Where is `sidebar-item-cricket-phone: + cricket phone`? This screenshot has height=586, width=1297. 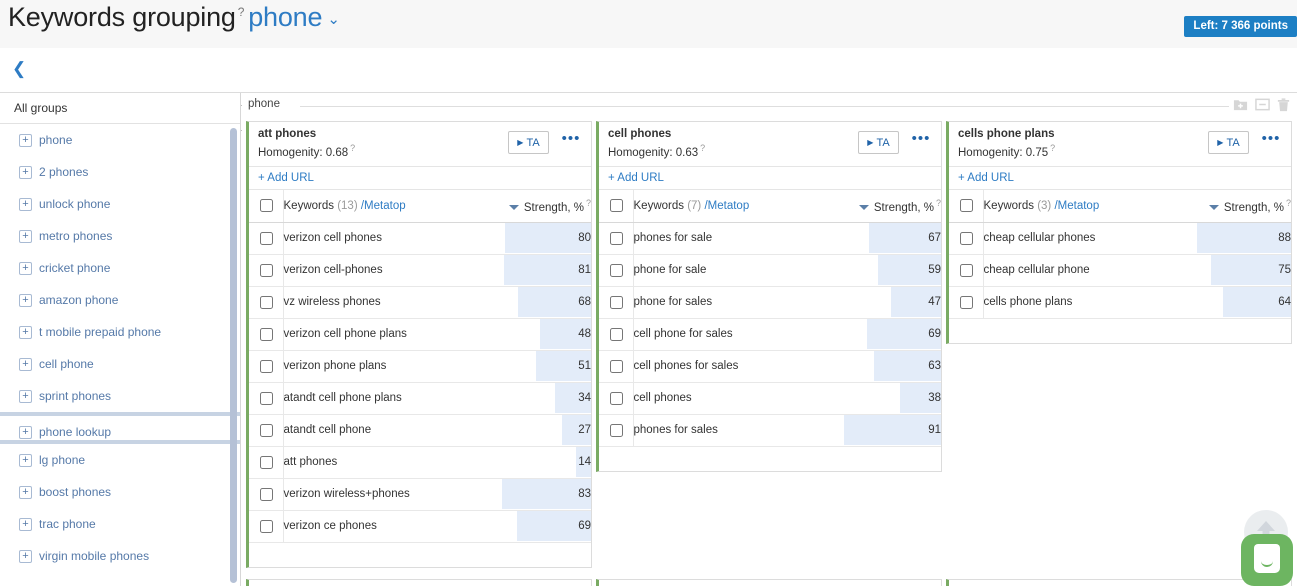
sidebar-item-cricket-phone: + cricket phone is located at coordinates (120, 268).